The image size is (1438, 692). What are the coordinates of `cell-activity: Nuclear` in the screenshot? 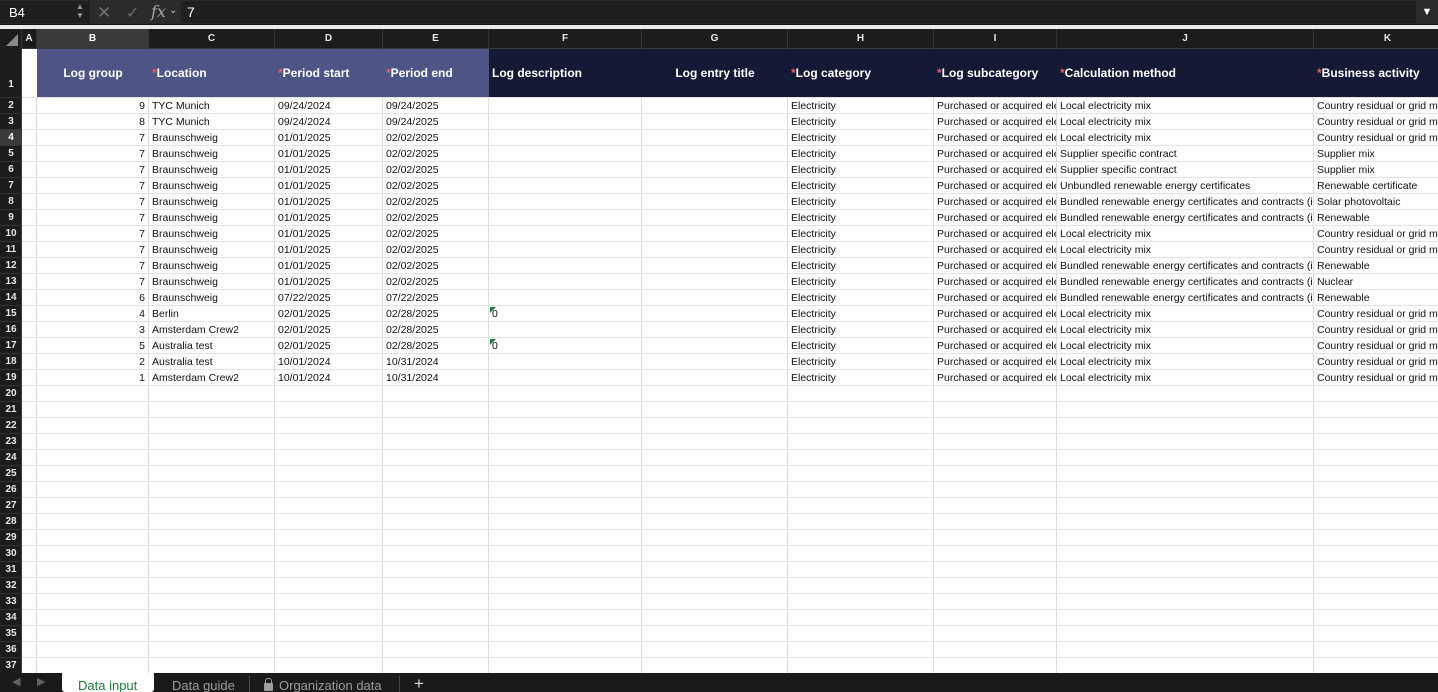 It's located at (1376, 282).